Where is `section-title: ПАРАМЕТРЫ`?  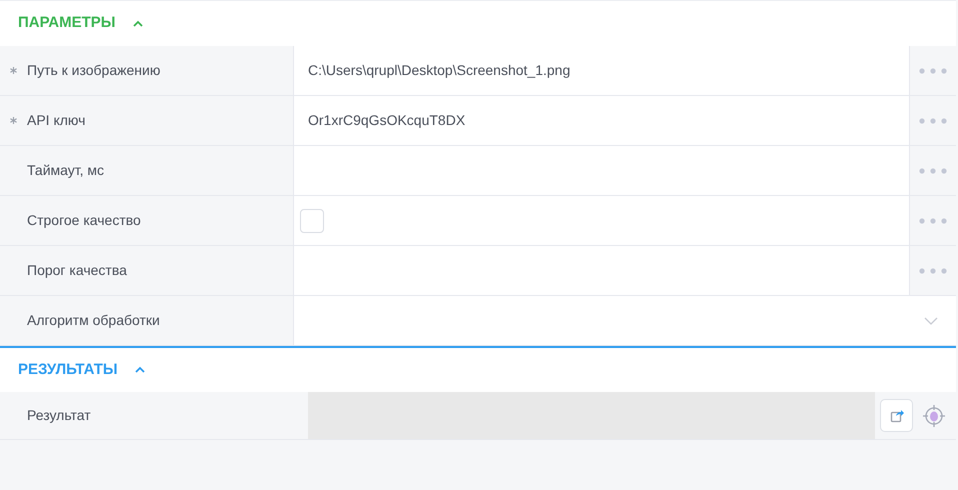 section-title: ПАРАМЕТРЫ is located at coordinates (67, 23).